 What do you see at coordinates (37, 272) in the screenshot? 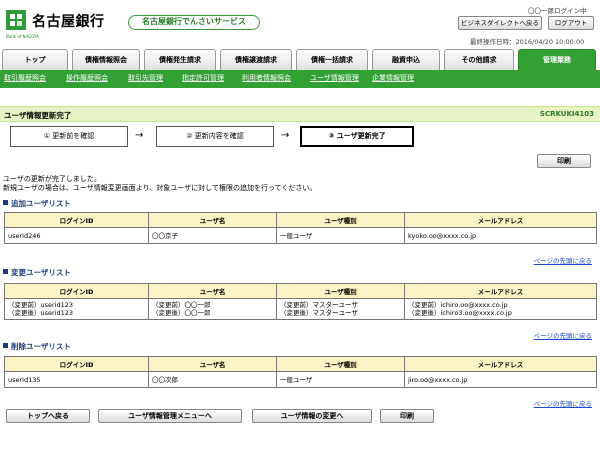
I see `changed-users-title: 変更ユーザリスト` at bounding box center [37, 272].